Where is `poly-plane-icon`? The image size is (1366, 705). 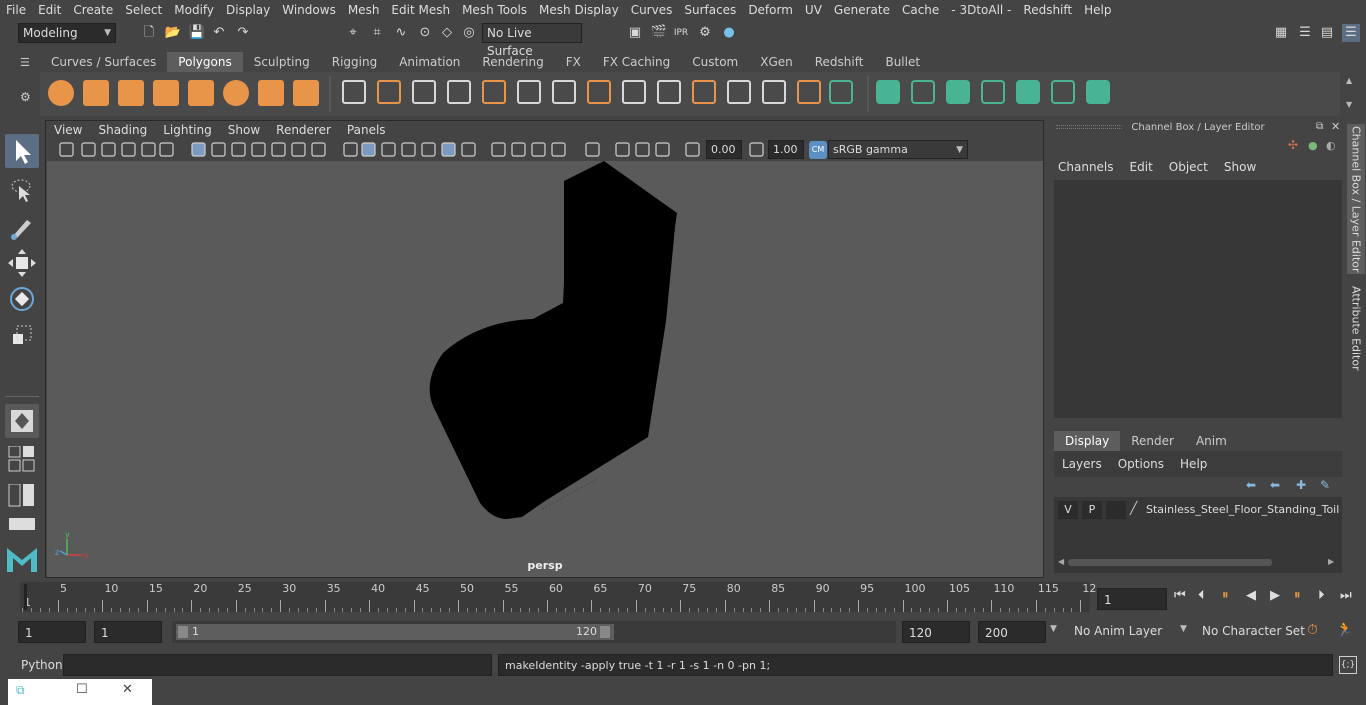 poly-plane-icon is located at coordinates (201, 93).